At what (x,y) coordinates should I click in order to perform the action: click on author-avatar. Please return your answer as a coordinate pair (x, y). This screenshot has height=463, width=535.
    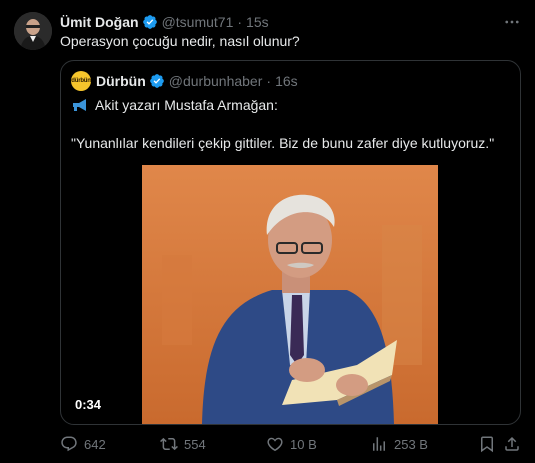
    Looking at the image, I should click on (33, 31).